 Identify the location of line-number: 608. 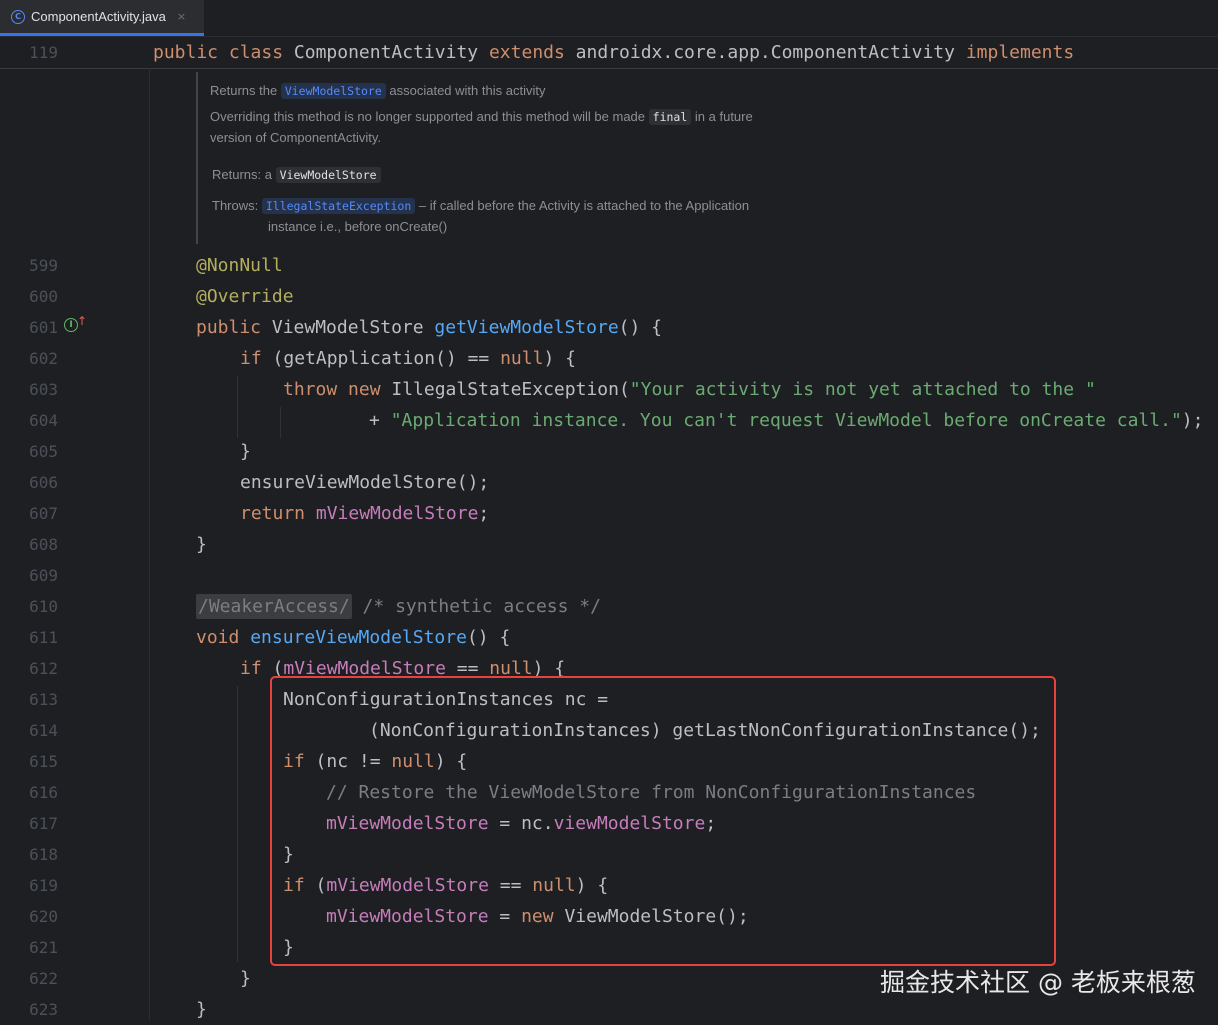
(43, 544).